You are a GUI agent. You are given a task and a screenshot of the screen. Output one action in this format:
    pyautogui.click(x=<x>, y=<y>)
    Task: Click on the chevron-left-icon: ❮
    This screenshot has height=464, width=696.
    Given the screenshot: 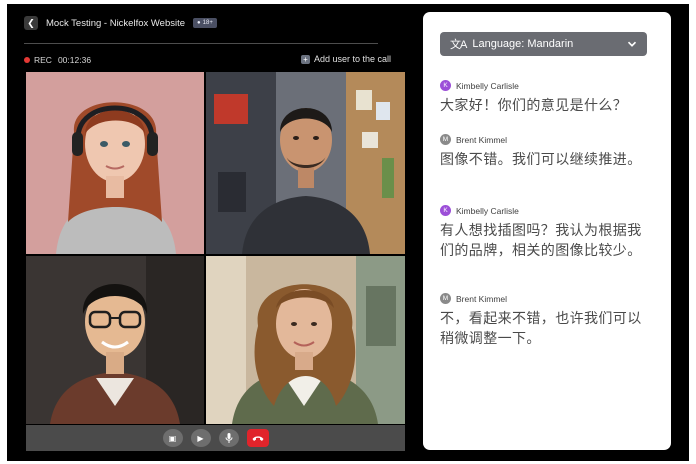 What is the action you would take?
    pyautogui.click(x=31, y=22)
    